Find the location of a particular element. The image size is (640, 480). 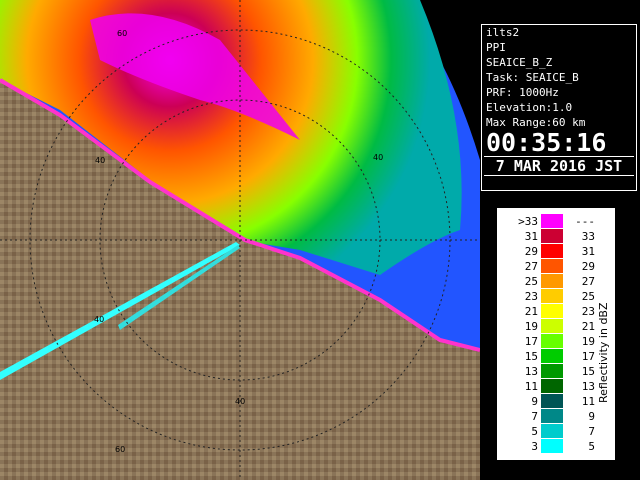

legend-high-value: 5 is located at coordinates (591, 446).